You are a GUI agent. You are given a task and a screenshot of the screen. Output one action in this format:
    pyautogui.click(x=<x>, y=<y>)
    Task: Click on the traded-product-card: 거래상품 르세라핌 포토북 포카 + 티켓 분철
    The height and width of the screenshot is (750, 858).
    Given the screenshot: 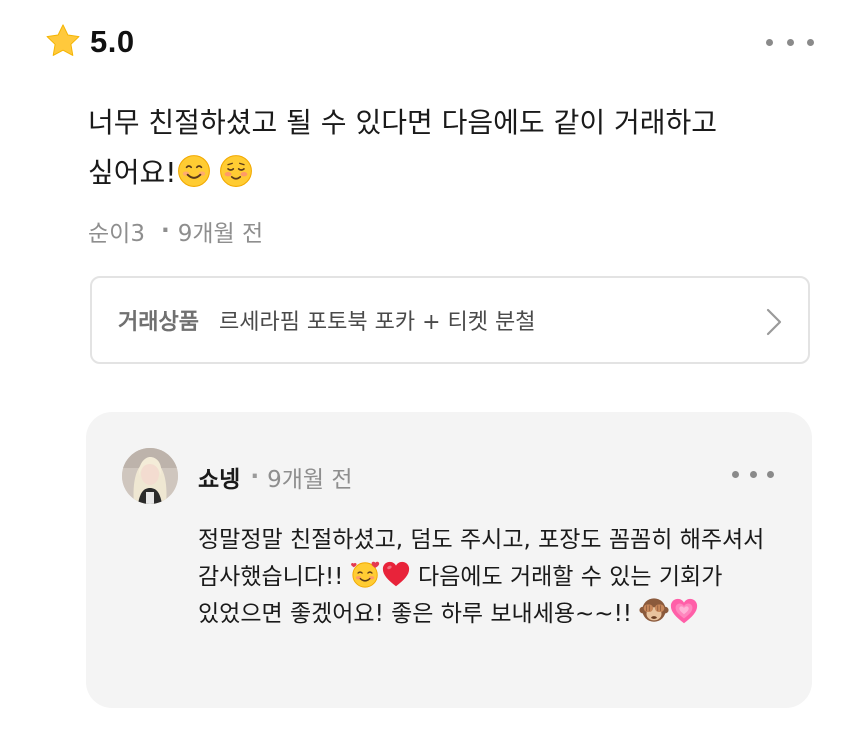 What is the action you would take?
    pyautogui.click(x=450, y=320)
    